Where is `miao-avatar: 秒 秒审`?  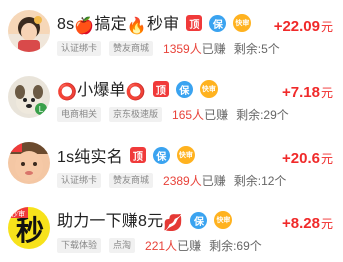 miao-avatar: 秒 秒审 is located at coordinates (29, 228).